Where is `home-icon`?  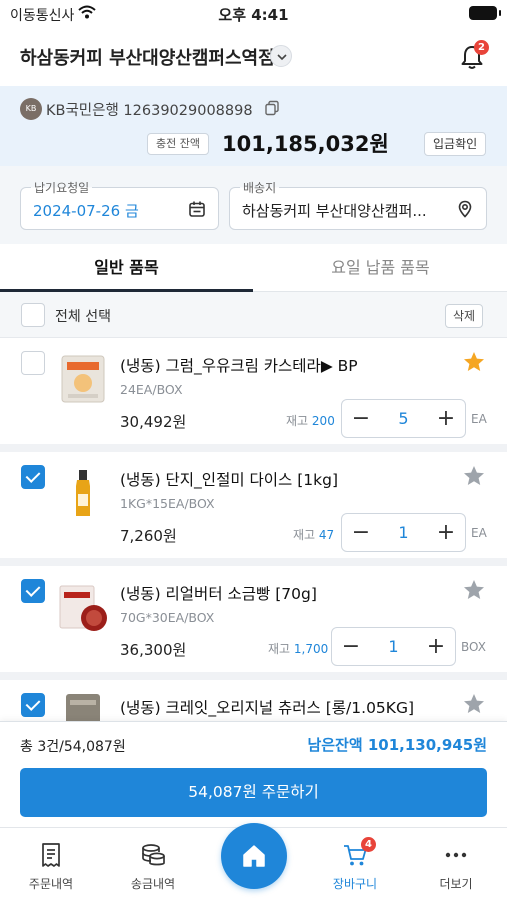
home-icon is located at coordinates (254, 856).